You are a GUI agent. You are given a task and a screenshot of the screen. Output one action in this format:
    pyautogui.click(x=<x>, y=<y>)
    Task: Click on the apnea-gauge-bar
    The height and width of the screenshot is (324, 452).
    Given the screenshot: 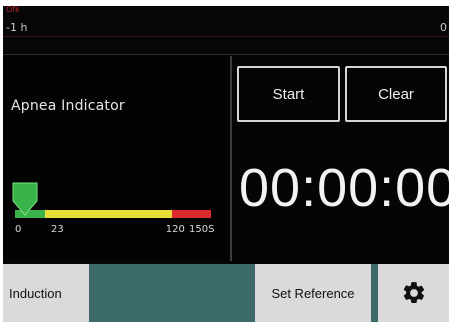 What is the action you would take?
    pyautogui.click(x=113, y=214)
    